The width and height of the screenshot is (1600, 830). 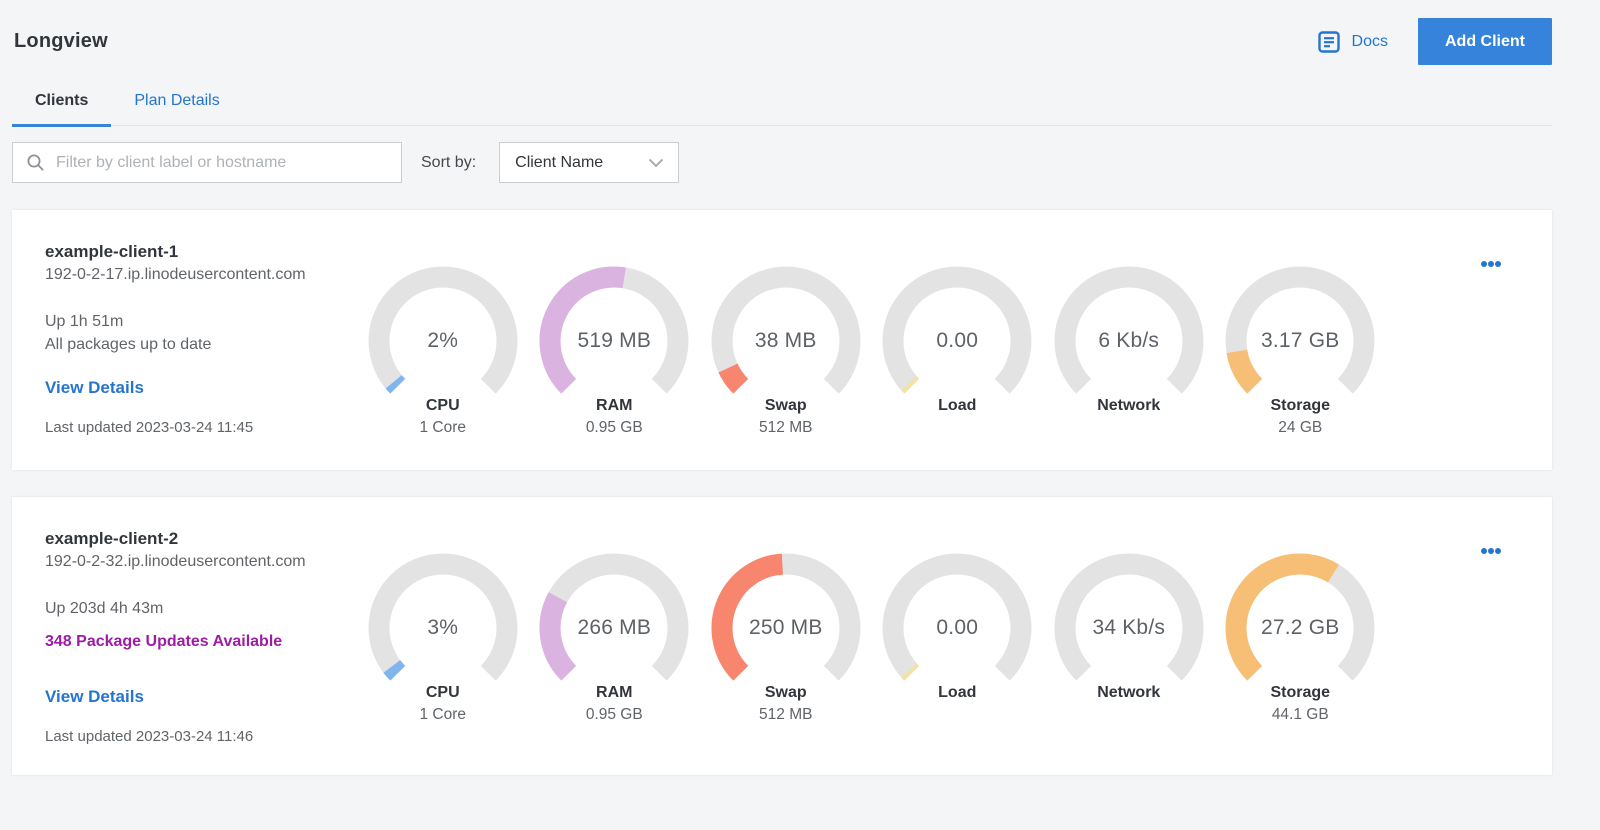 I want to click on sort-select: Client Name, so click(x=589, y=162).